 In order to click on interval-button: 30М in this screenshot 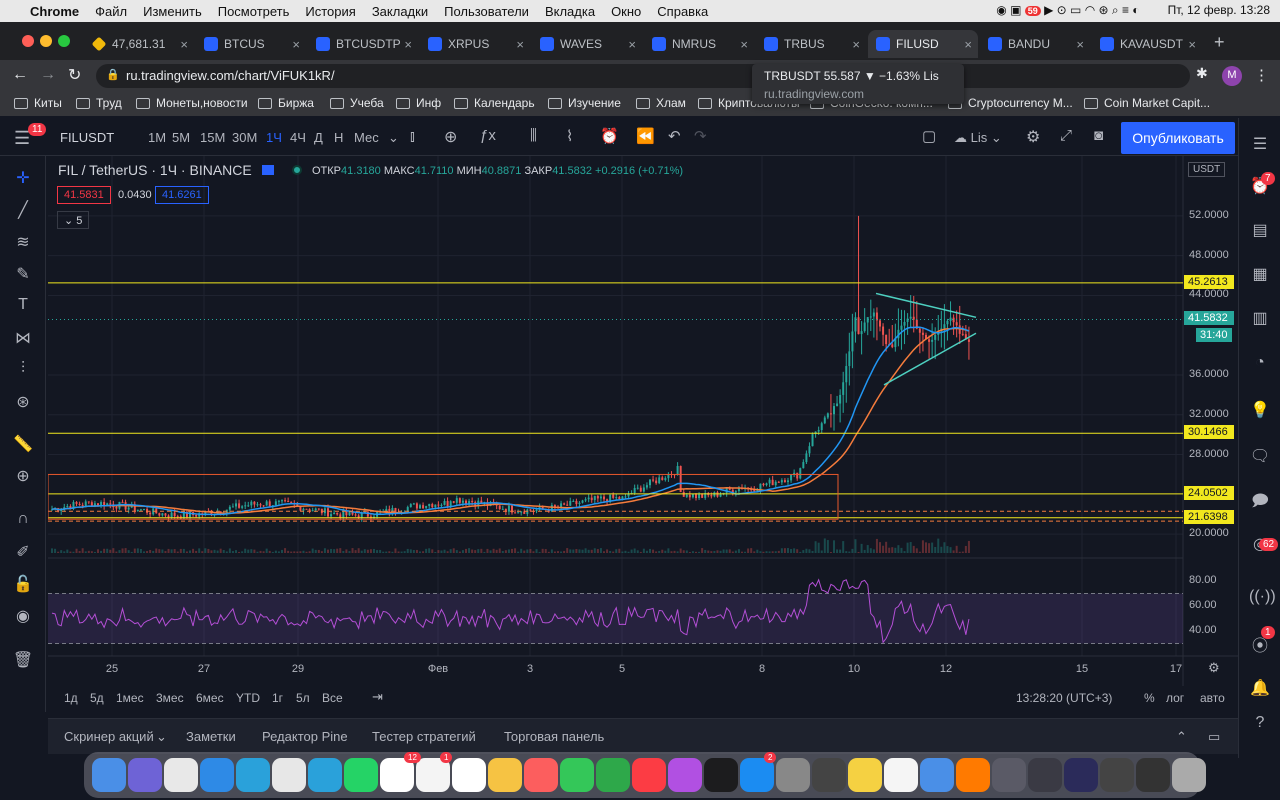, I will do `click(244, 137)`.